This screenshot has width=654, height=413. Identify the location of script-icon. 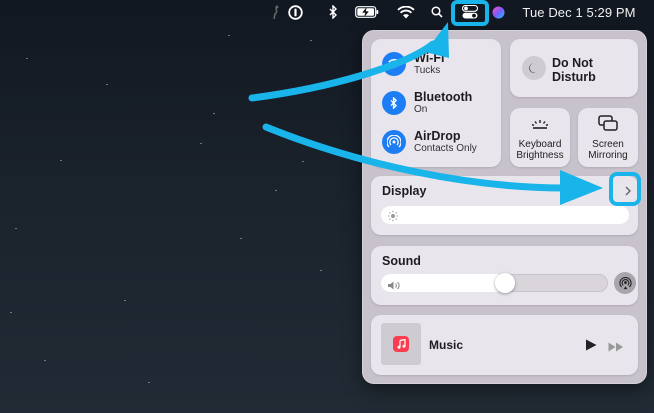
(276, 12).